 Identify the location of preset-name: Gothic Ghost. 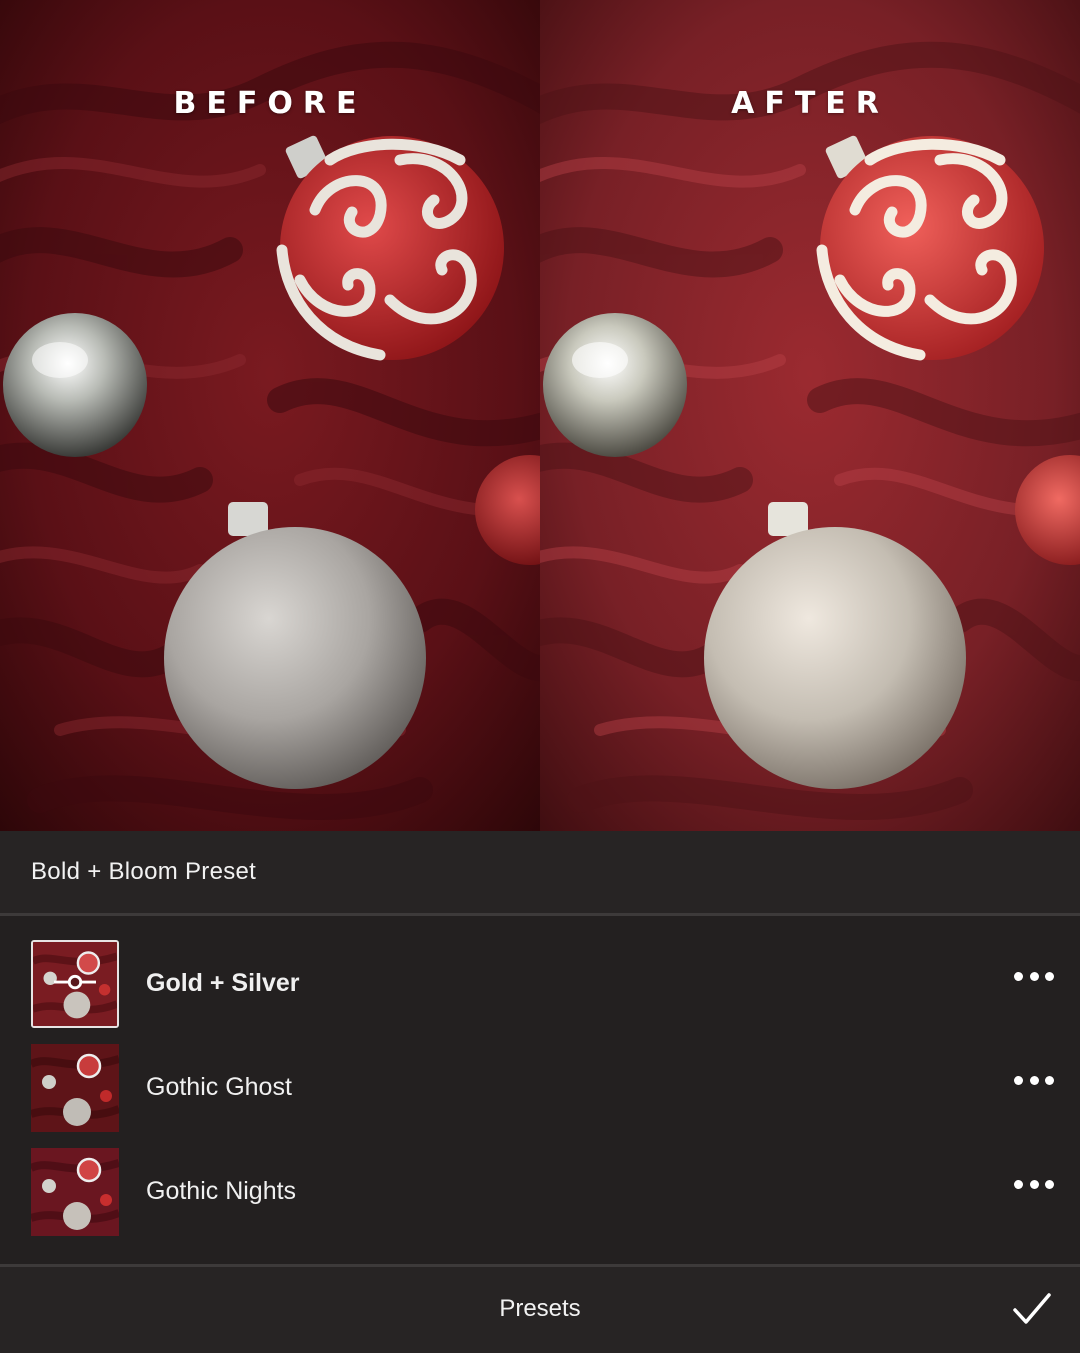
(219, 1087).